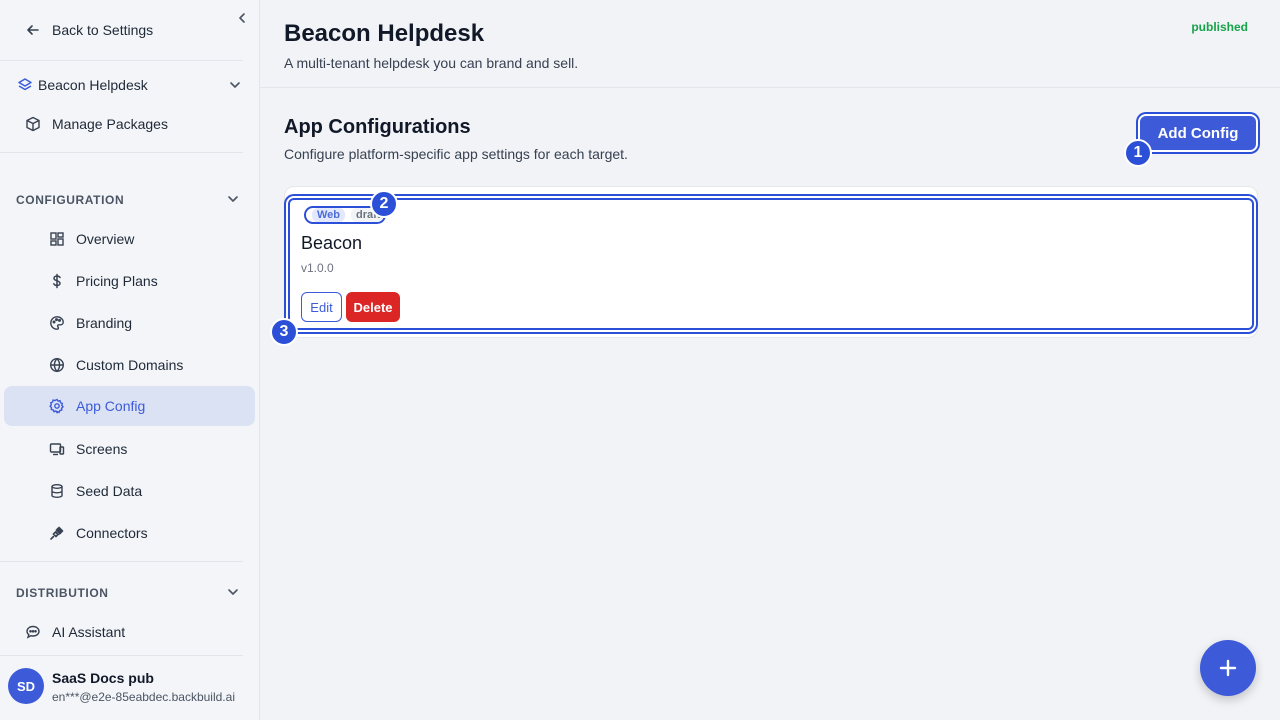 The image size is (1280, 720). Describe the element at coordinates (33, 30) in the screenshot. I see `arrow-left-icon` at that location.